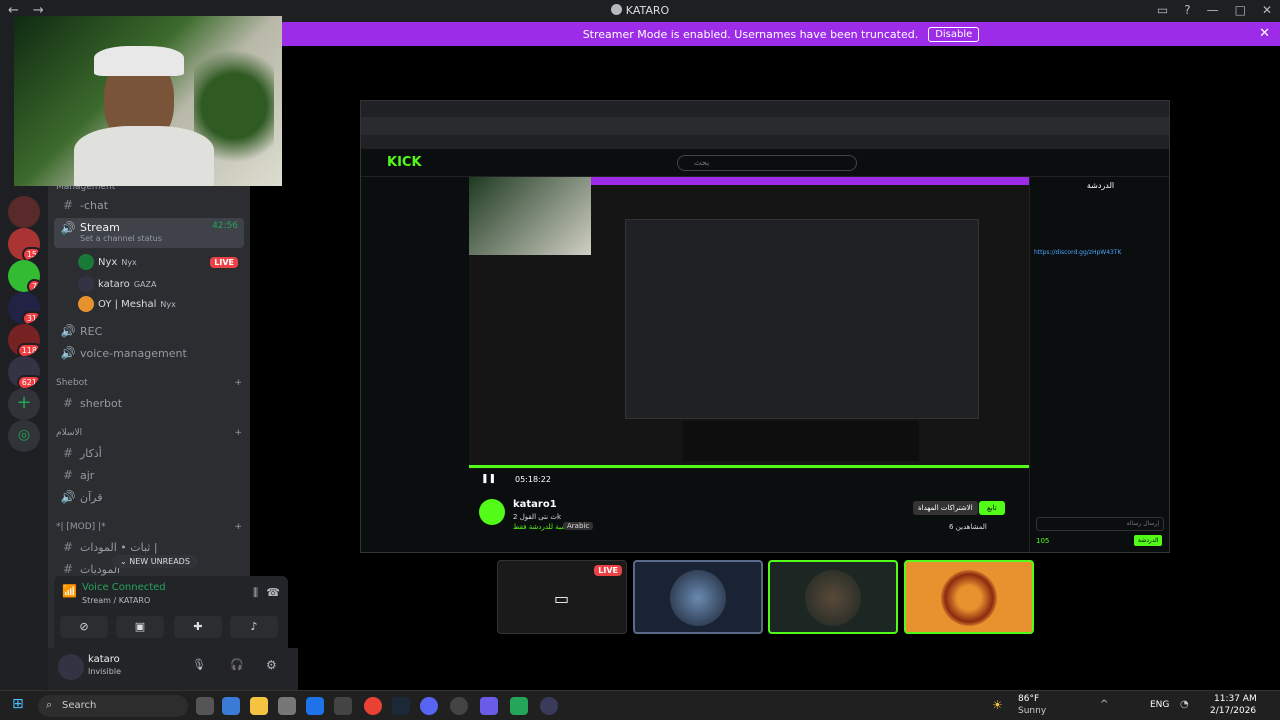  What do you see at coordinates (24, 340) in the screenshot?
I see `server-icon: 118` at bounding box center [24, 340].